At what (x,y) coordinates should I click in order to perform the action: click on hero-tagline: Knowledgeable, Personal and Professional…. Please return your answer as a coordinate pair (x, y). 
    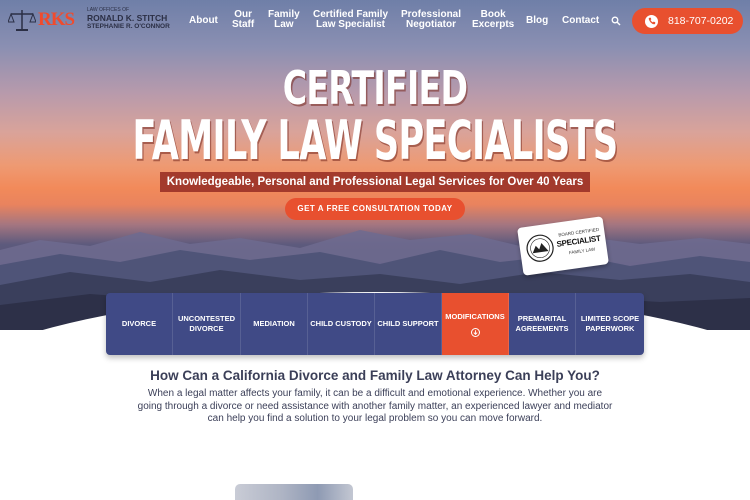
    Looking at the image, I should click on (375, 182).